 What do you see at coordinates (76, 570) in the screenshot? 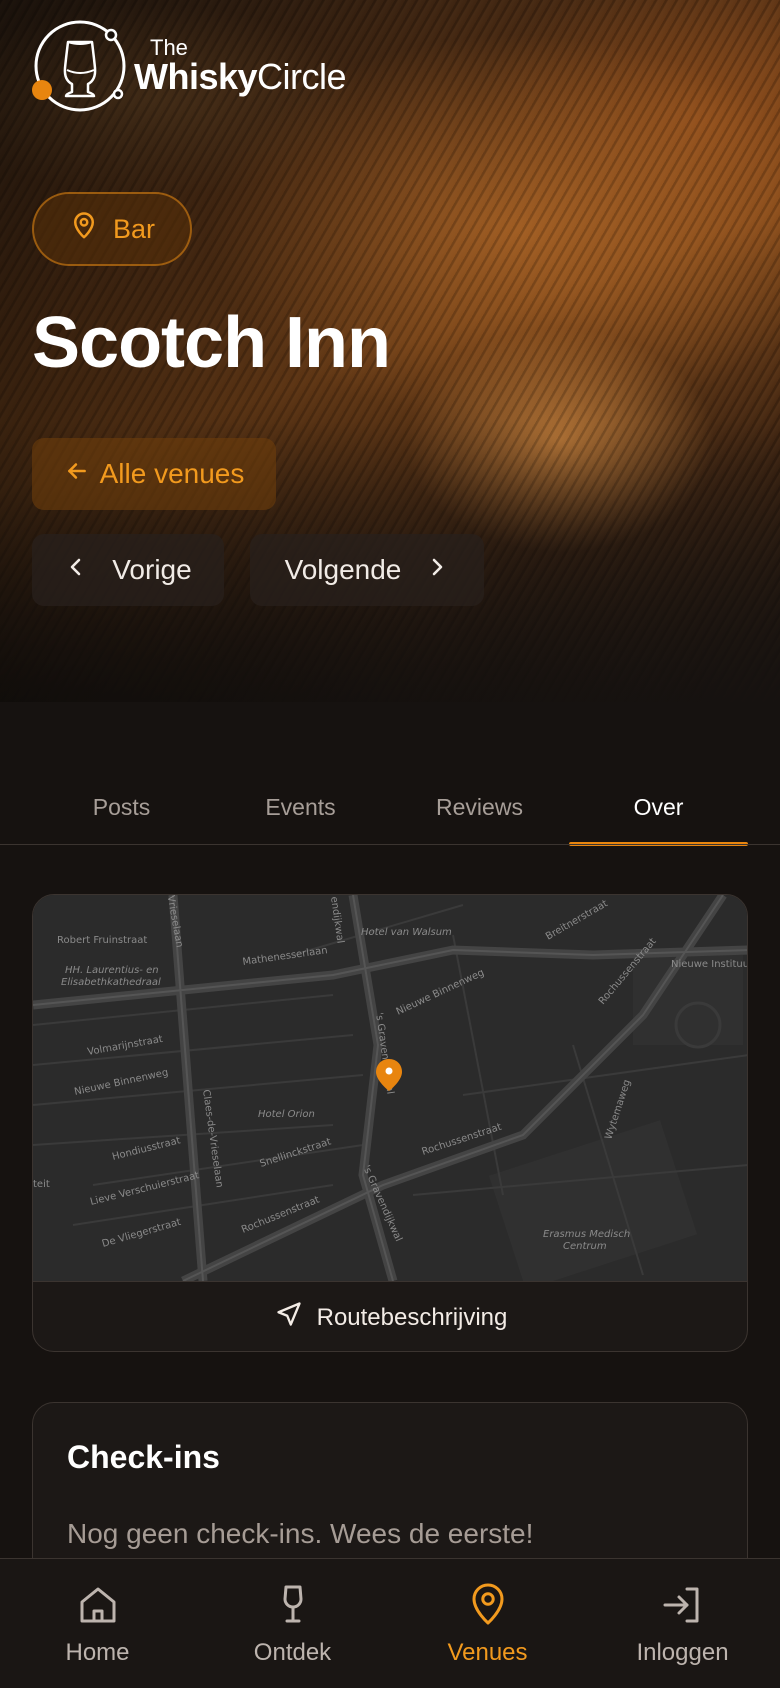
I see `chevron-left-icon` at bounding box center [76, 570].